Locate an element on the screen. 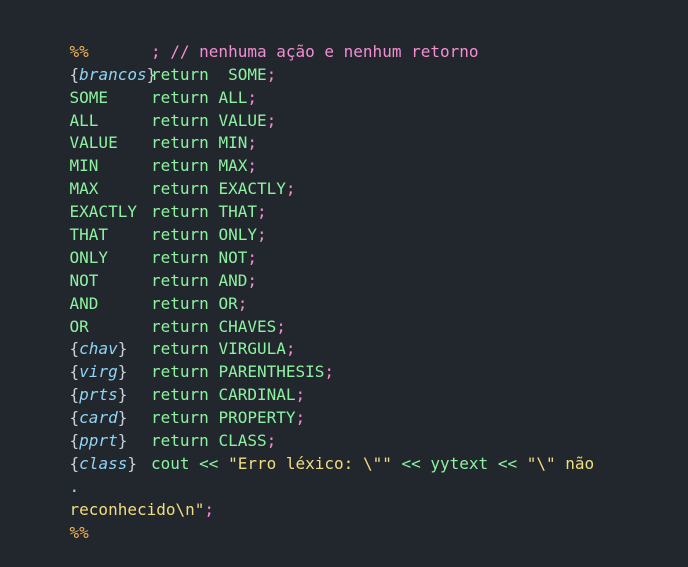 Image resolution: width=688 pixels, height=567 pixels. token-name: PARENTHESIS is located at coordinates (271, 372).